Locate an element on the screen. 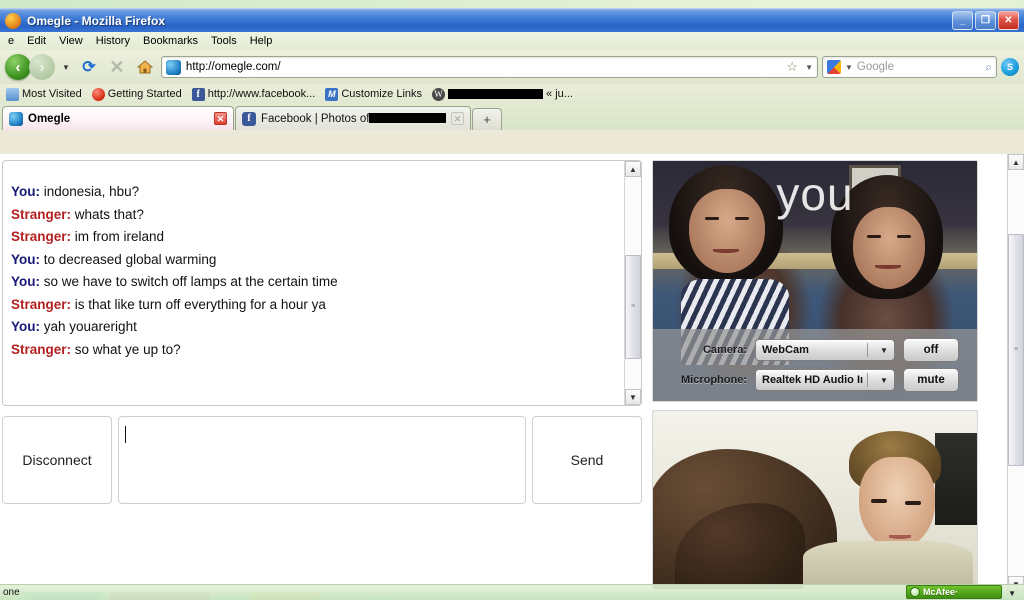 This screenshot has width=1024, height=600. self-video-label: you is located at coordinates (815, 194).